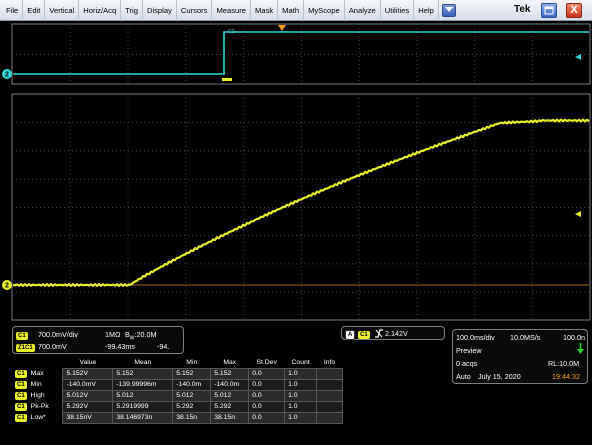 Image resolution: width=592 pixels, height=445 pixels. What do you see at coordinates (525, 337) in the screenshot?
I see `sample-rate: 10.0MS/s` at bounding box center [525, 337].